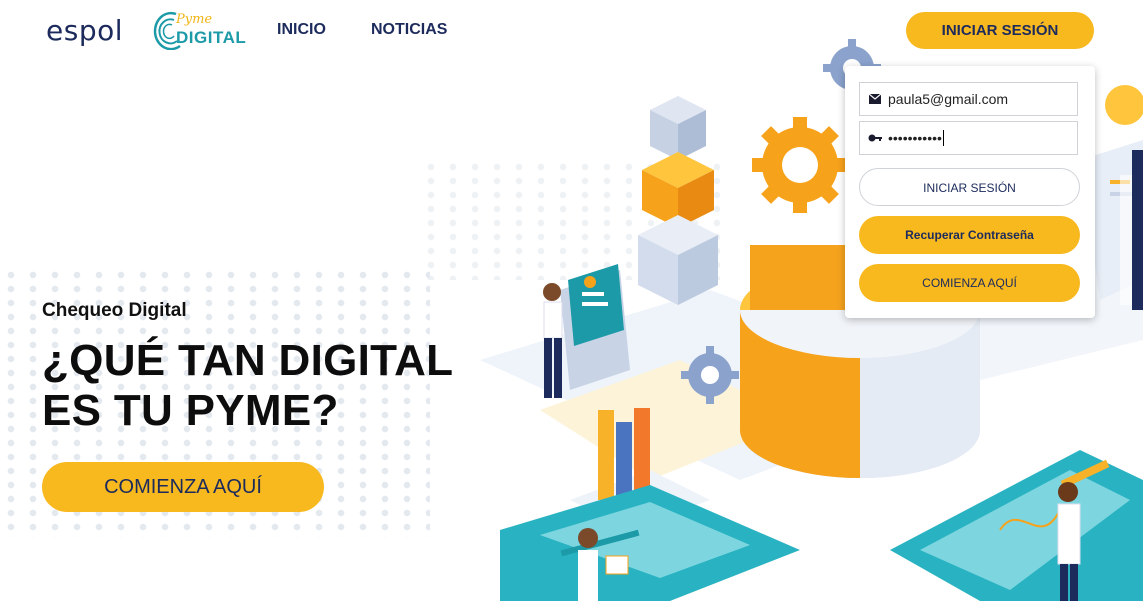 This screenshot has height=601, width=1143. Describe the element at coordinates (211, 37) in the screenshot. I see `logo-digital-text: DIGITAL` at that location.